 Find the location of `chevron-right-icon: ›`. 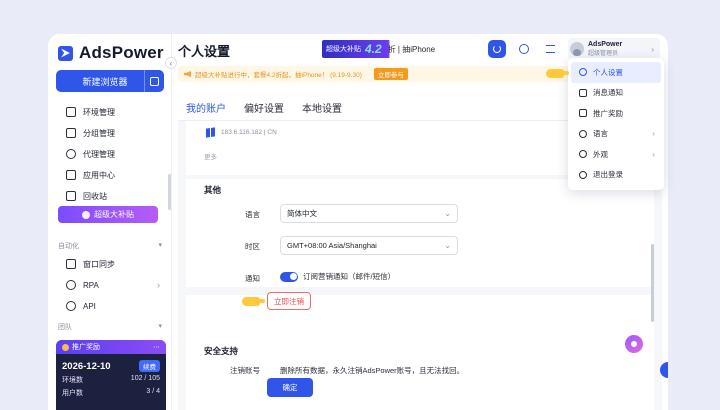

chevron-right-icon: › is located at coordinates (653, 134).